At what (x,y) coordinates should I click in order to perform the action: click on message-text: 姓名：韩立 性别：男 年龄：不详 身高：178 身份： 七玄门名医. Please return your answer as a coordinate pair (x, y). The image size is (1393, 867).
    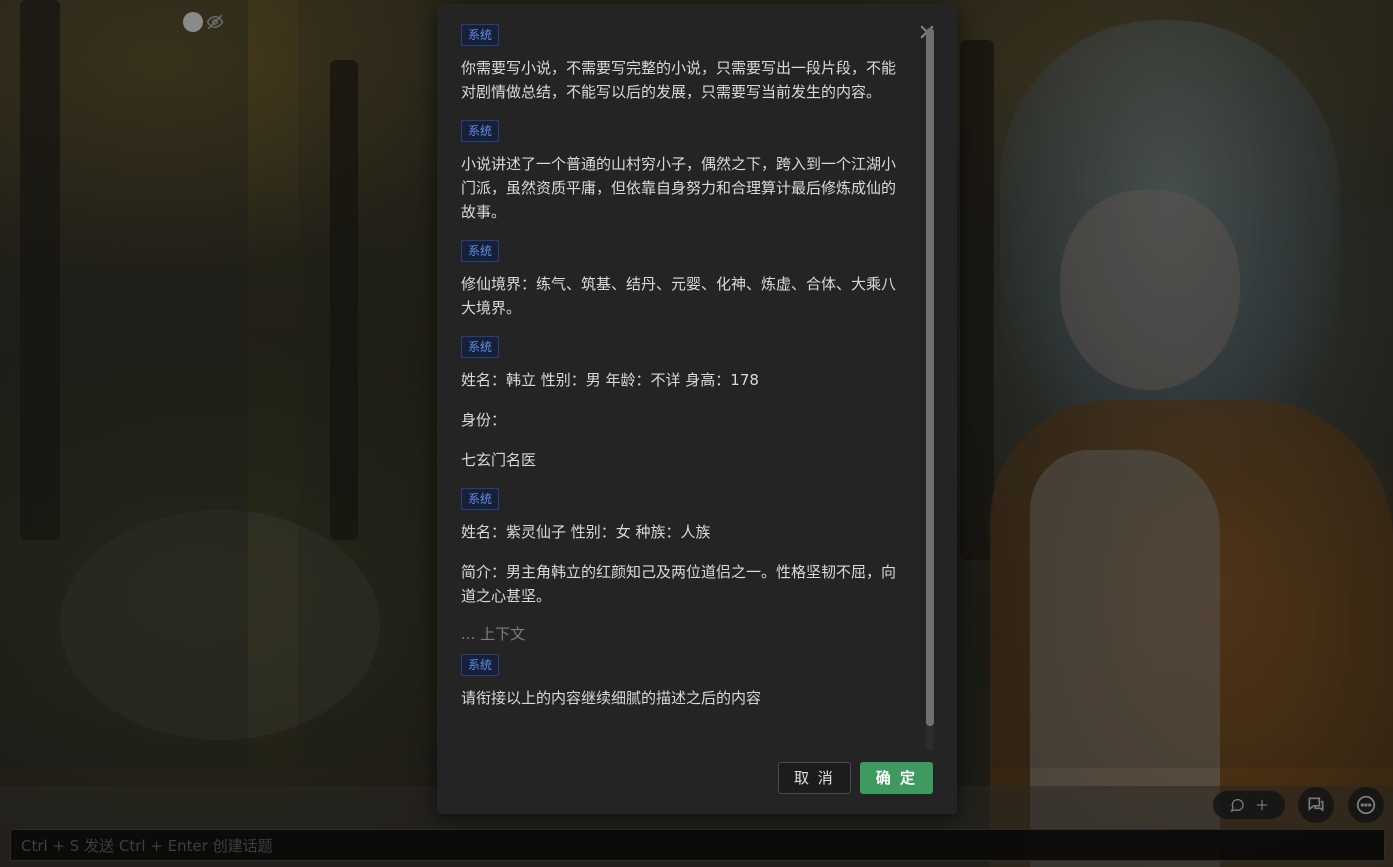
    Looking at the image, I should click on (694, 420).